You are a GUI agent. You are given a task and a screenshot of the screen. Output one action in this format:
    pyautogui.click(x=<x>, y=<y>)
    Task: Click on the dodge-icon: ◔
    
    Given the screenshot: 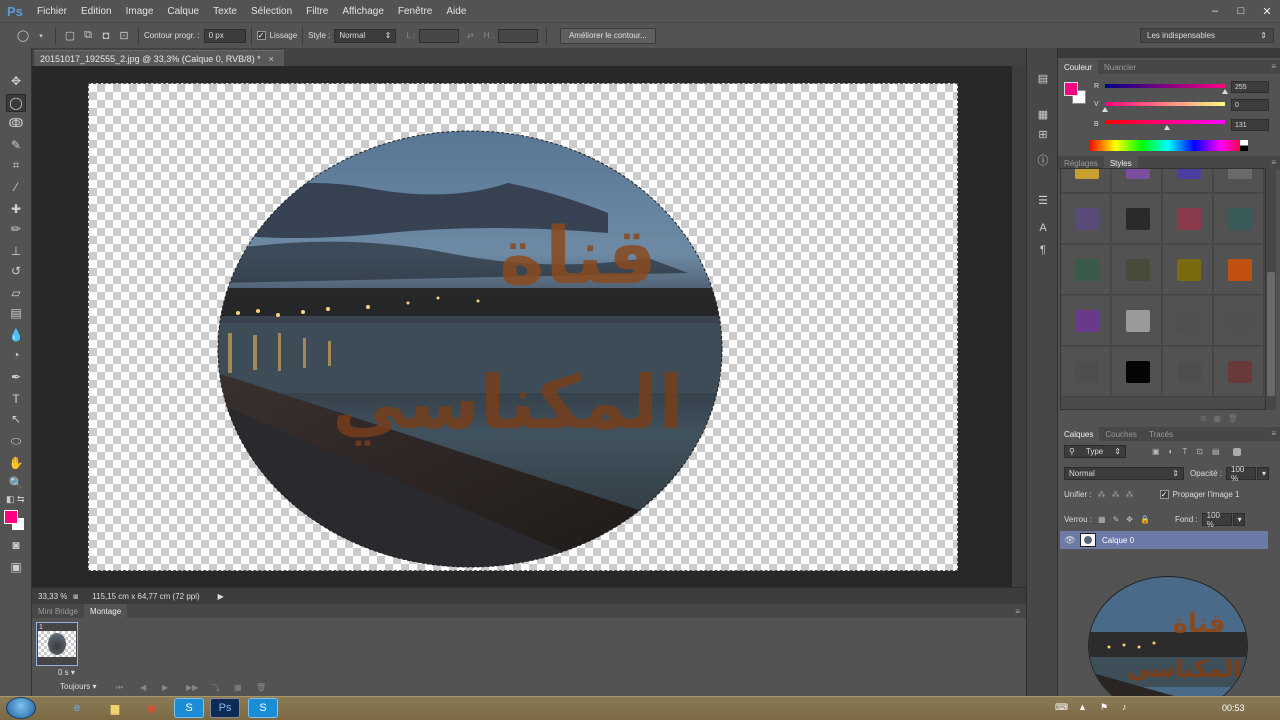 What is the action you would take?
    pyautogui.click(x=16, y=355)
    